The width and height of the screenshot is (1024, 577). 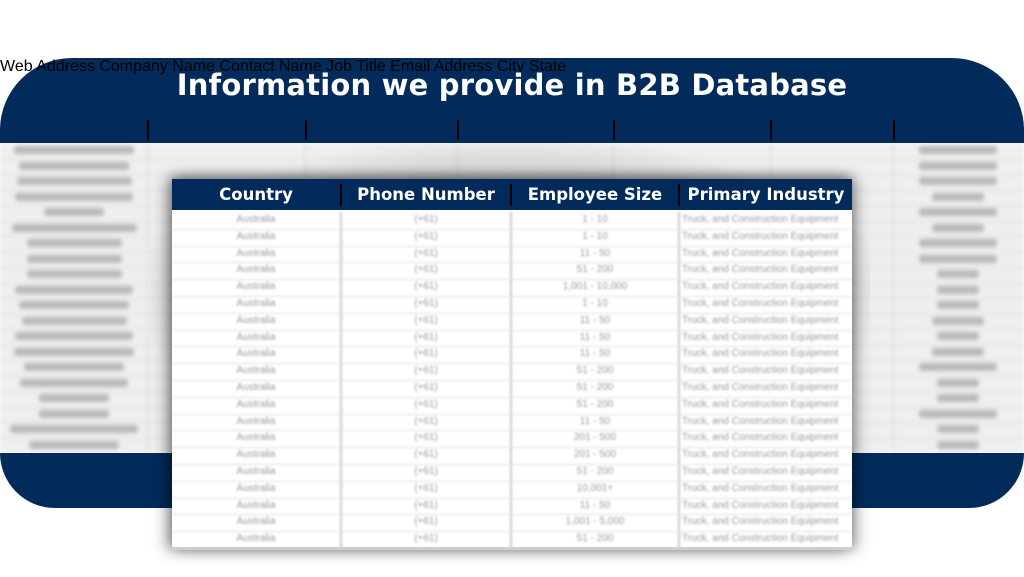 What do you see at coordinates (595, 253) in the screenshot?
I see `cell-employee-size: 11 - 50` at bounding box center [595, 253].